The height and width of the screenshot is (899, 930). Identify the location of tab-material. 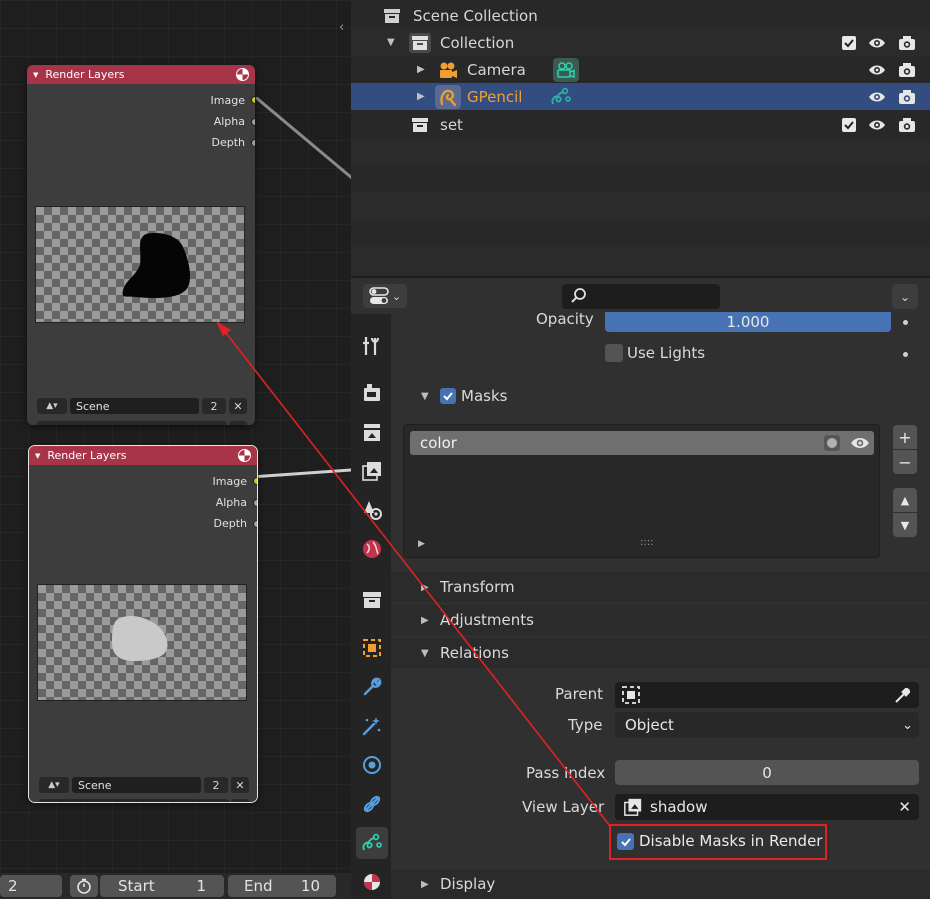
(372, 882).